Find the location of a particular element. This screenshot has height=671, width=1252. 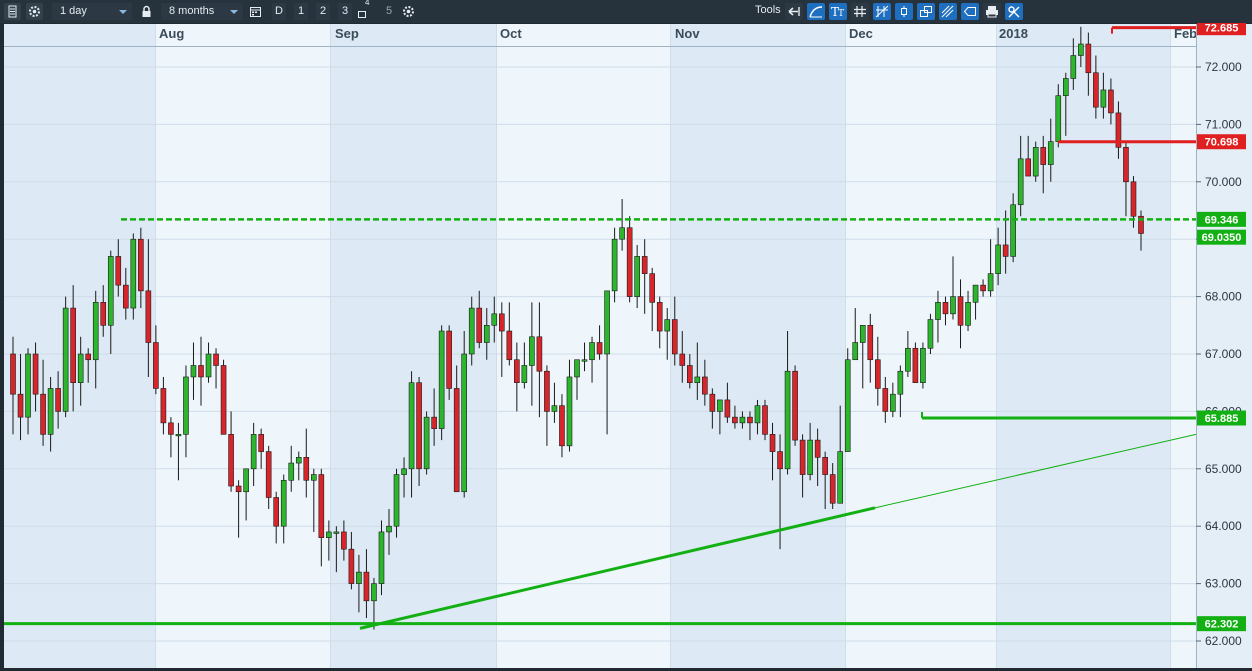

price-tag-label: 69.0350 is located at coordinates (1222, 238).